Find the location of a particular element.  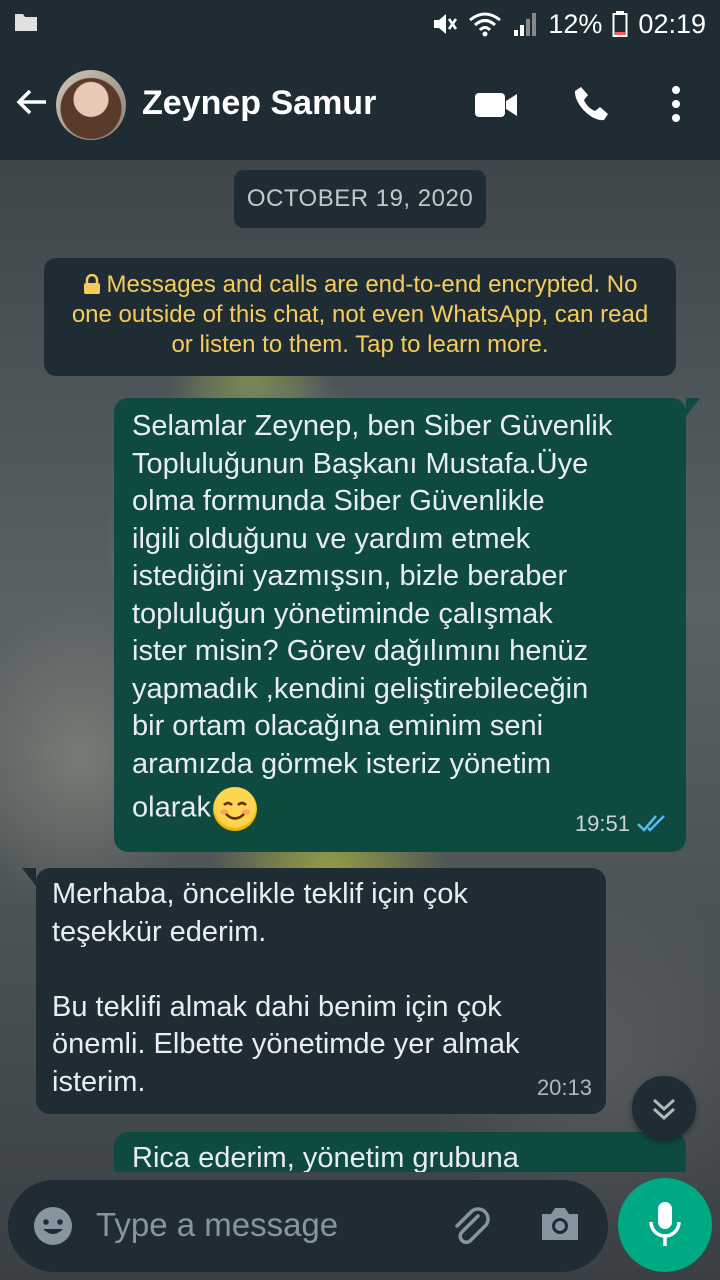

more-options-icon is located at coordinates (676, 104).